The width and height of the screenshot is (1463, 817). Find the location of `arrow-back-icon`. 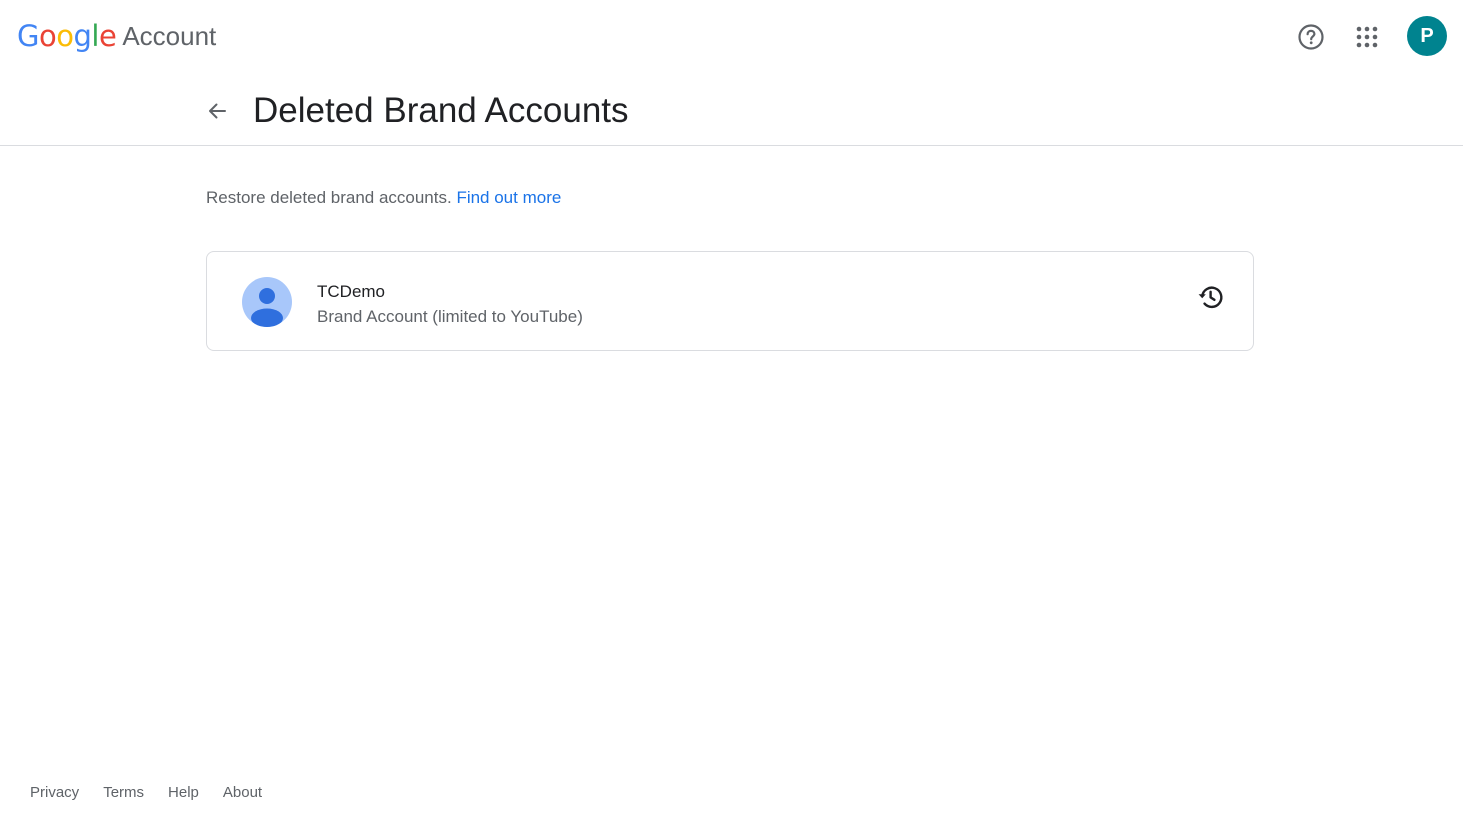

arrow-back-icon is located at coordinates (217, 111).